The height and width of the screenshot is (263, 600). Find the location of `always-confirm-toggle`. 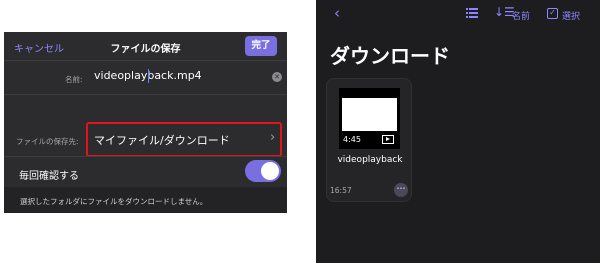

always-confirm-toggle is located at coordinates (263, 171).